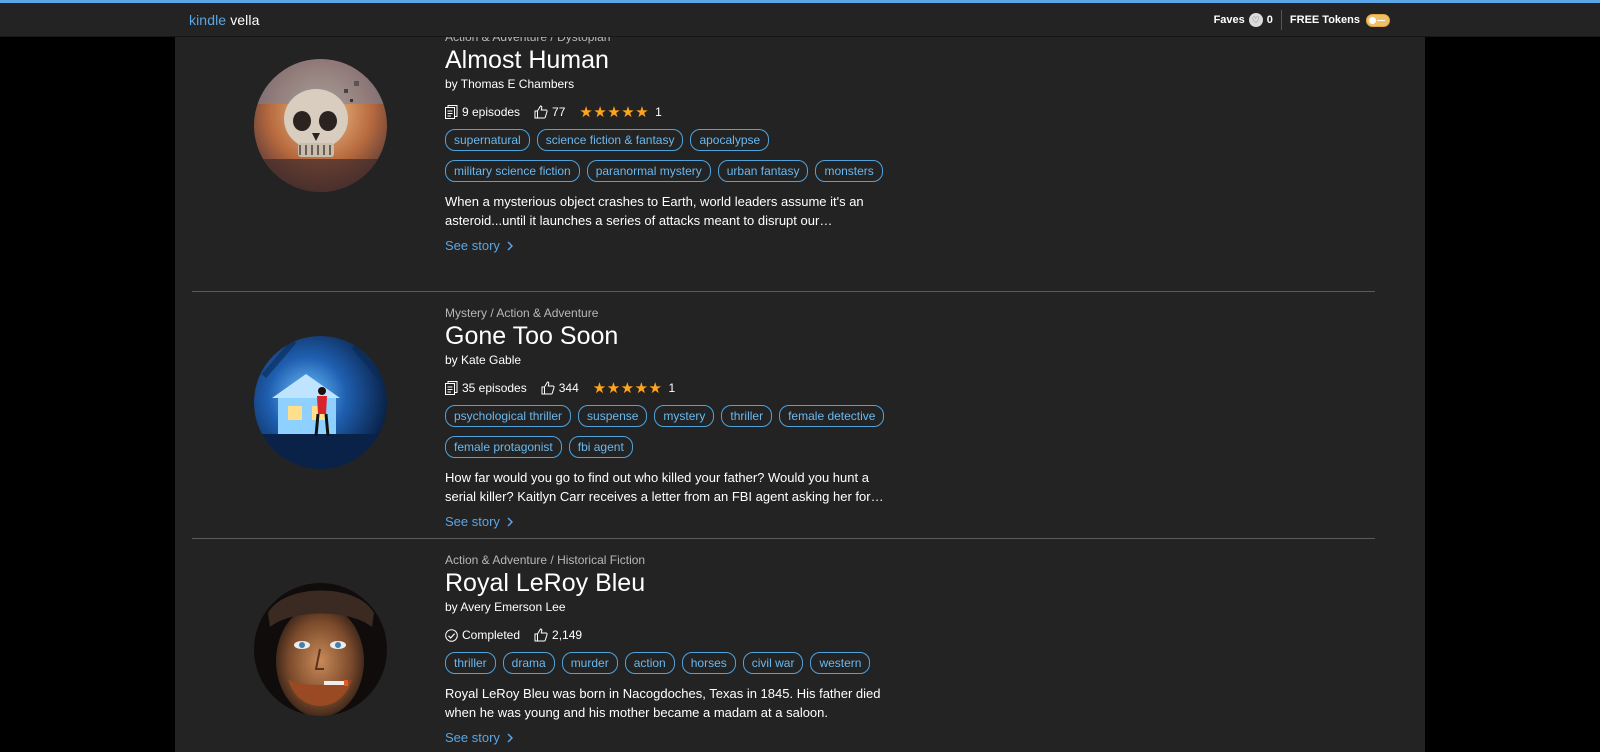 The height and width of the screenshot is (752, 1600). Describe the element at coordinates (800, 20) in the screenshot. I see `top-nav-bar: kindle vella Faves ♡ 0 FREE Tokens` at that location.